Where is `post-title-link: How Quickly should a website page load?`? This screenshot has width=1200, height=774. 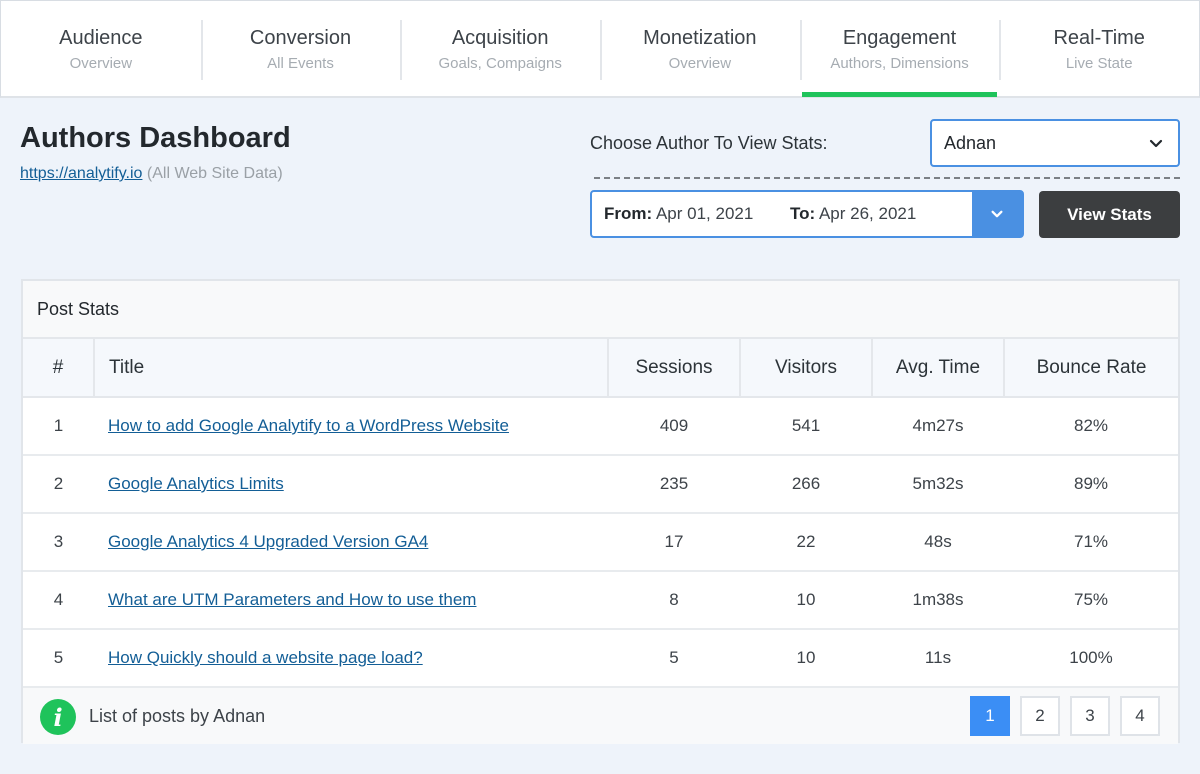 post-title-link: How Quickly should a website page load? is located at coordinates (265, 657).